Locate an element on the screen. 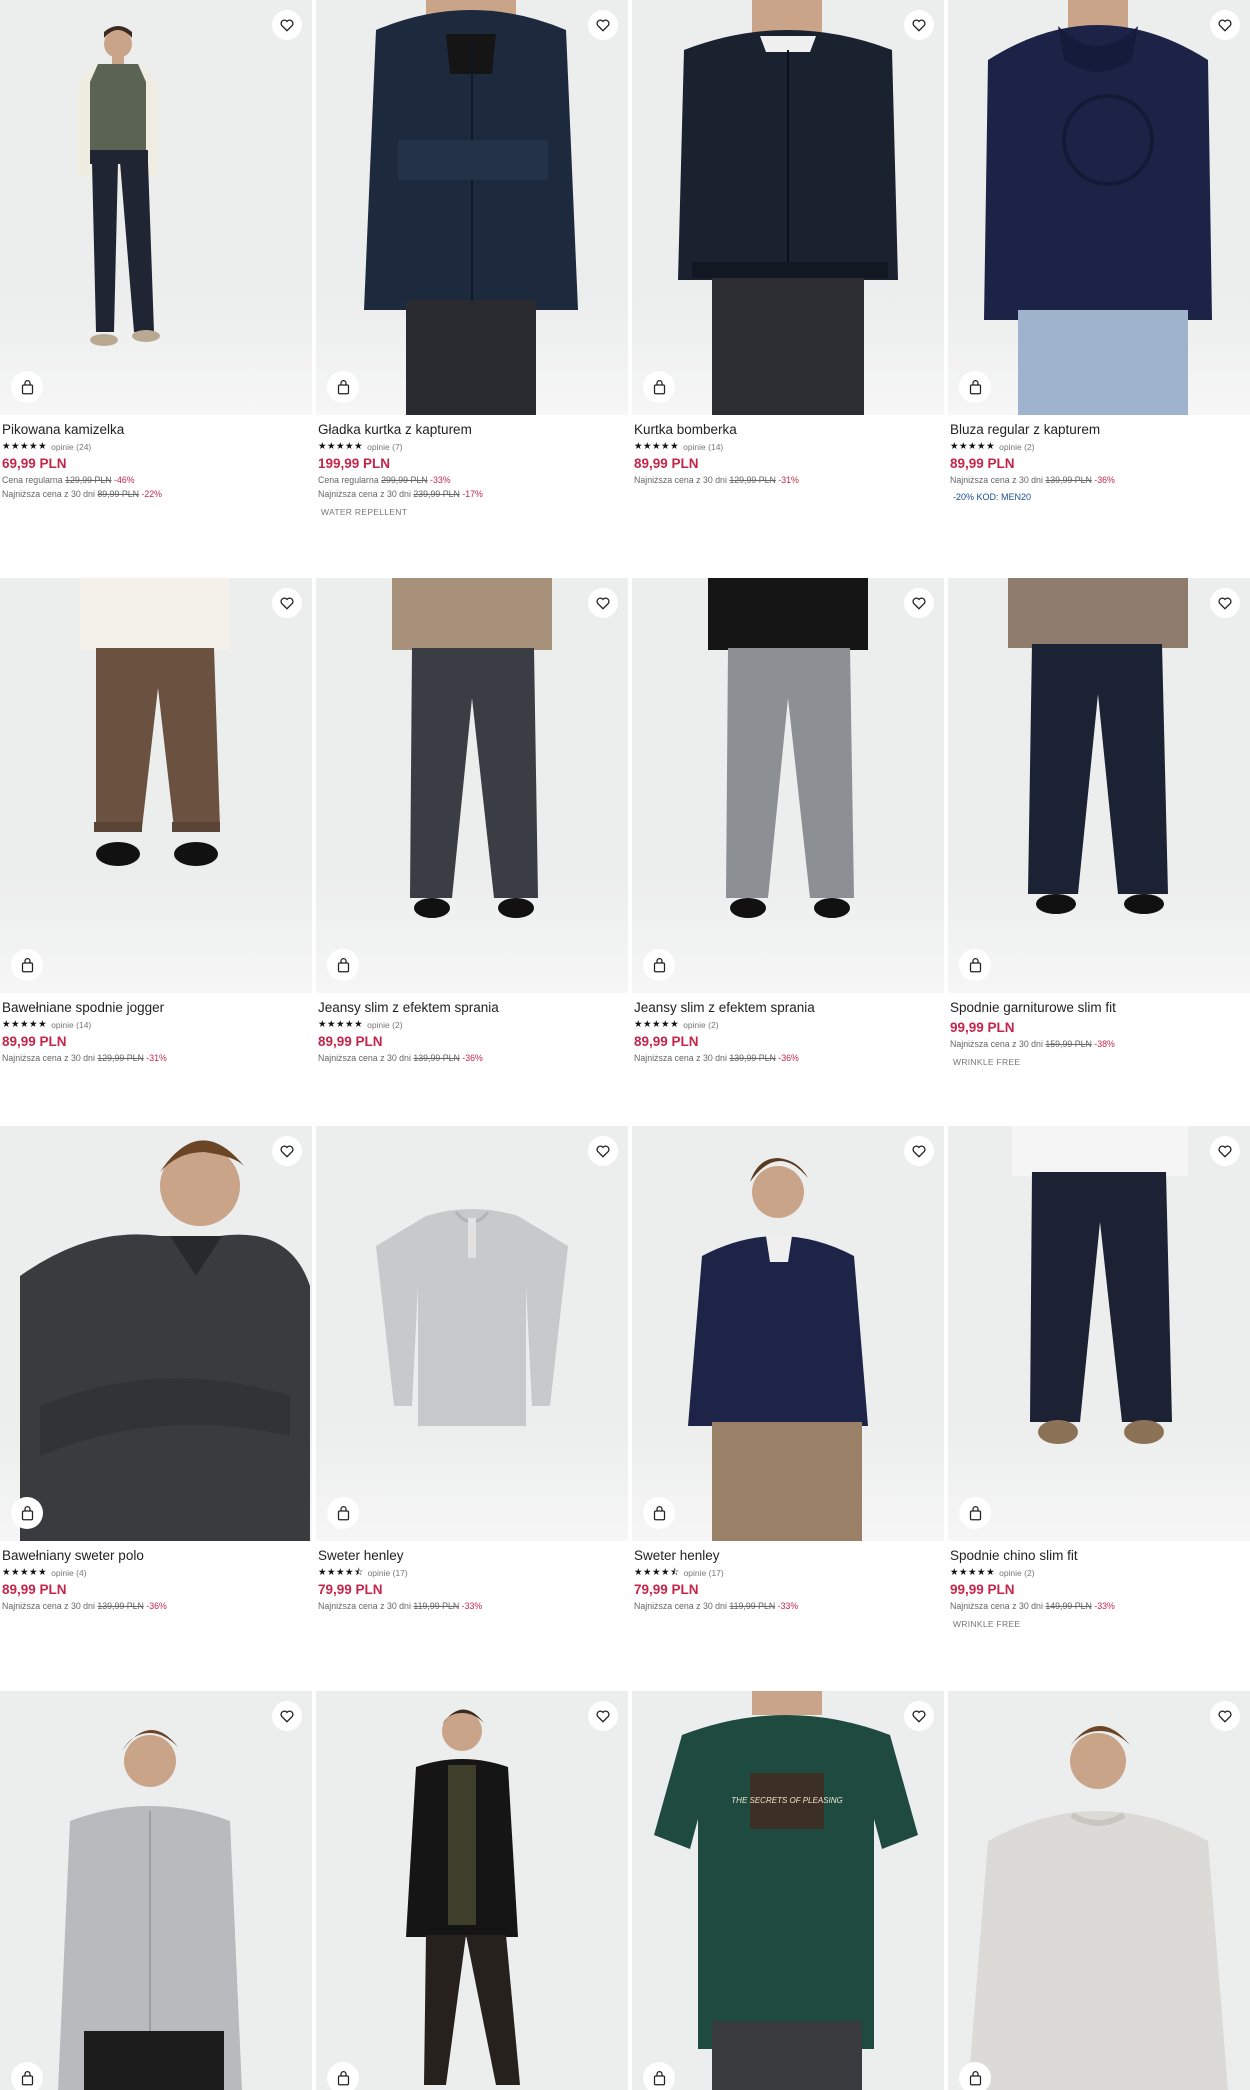  review-count: opinie (7) is located at coordinates (384, 447).